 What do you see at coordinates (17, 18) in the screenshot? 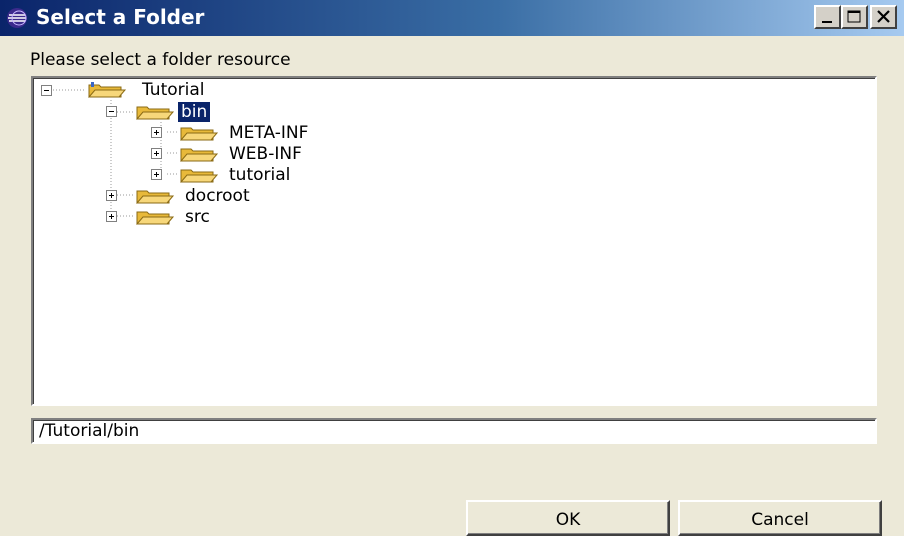
I see `eclipse-app-icon` at bounding box center [17, 18].